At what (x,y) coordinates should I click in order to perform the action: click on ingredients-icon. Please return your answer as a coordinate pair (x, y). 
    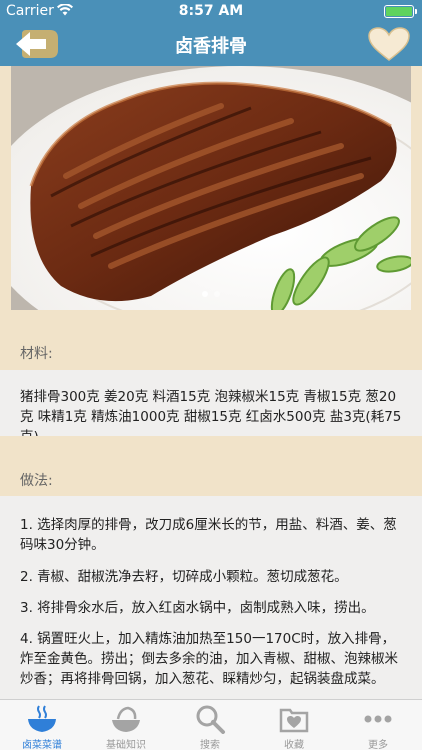
    Looking at the image, I should click on (126, 719).